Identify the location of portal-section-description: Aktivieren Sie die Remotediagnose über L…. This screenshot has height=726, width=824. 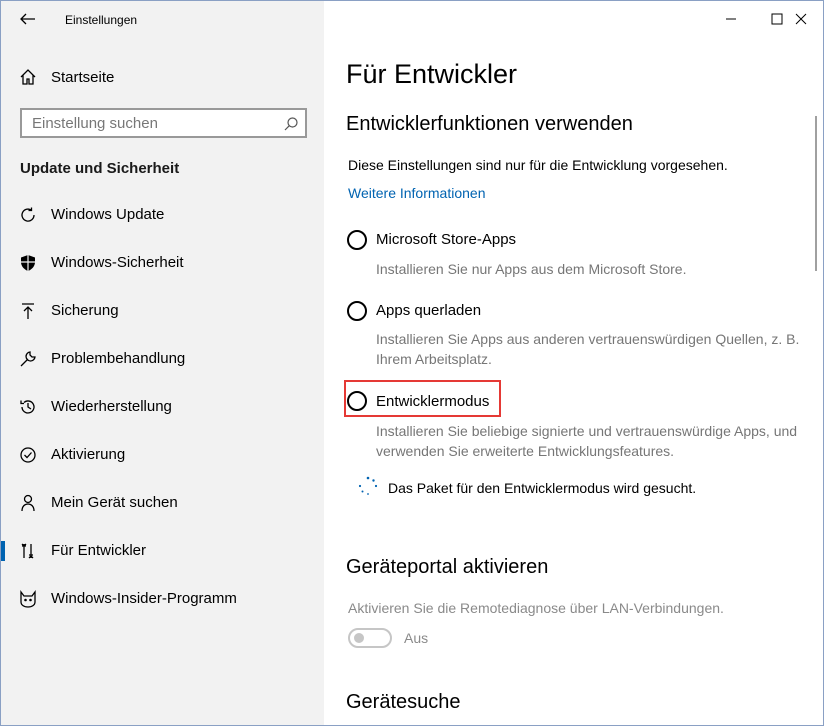
(536, 608).